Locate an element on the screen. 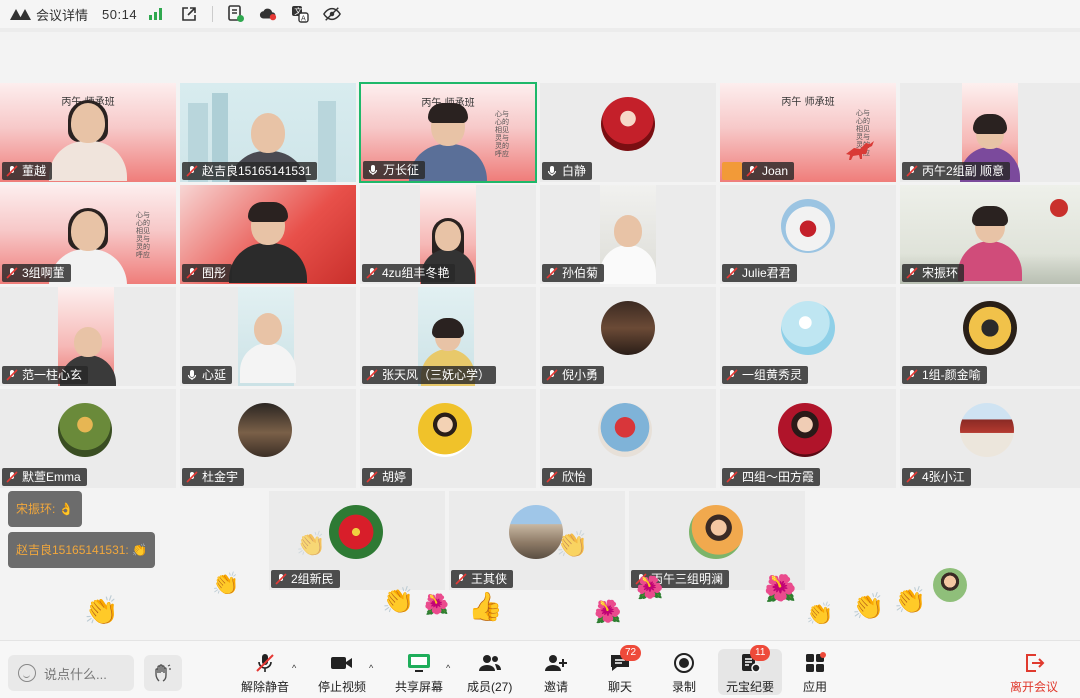 The image size is (1080, 698). video-tile: 默萱Emma is located at coordinates (88, 438).